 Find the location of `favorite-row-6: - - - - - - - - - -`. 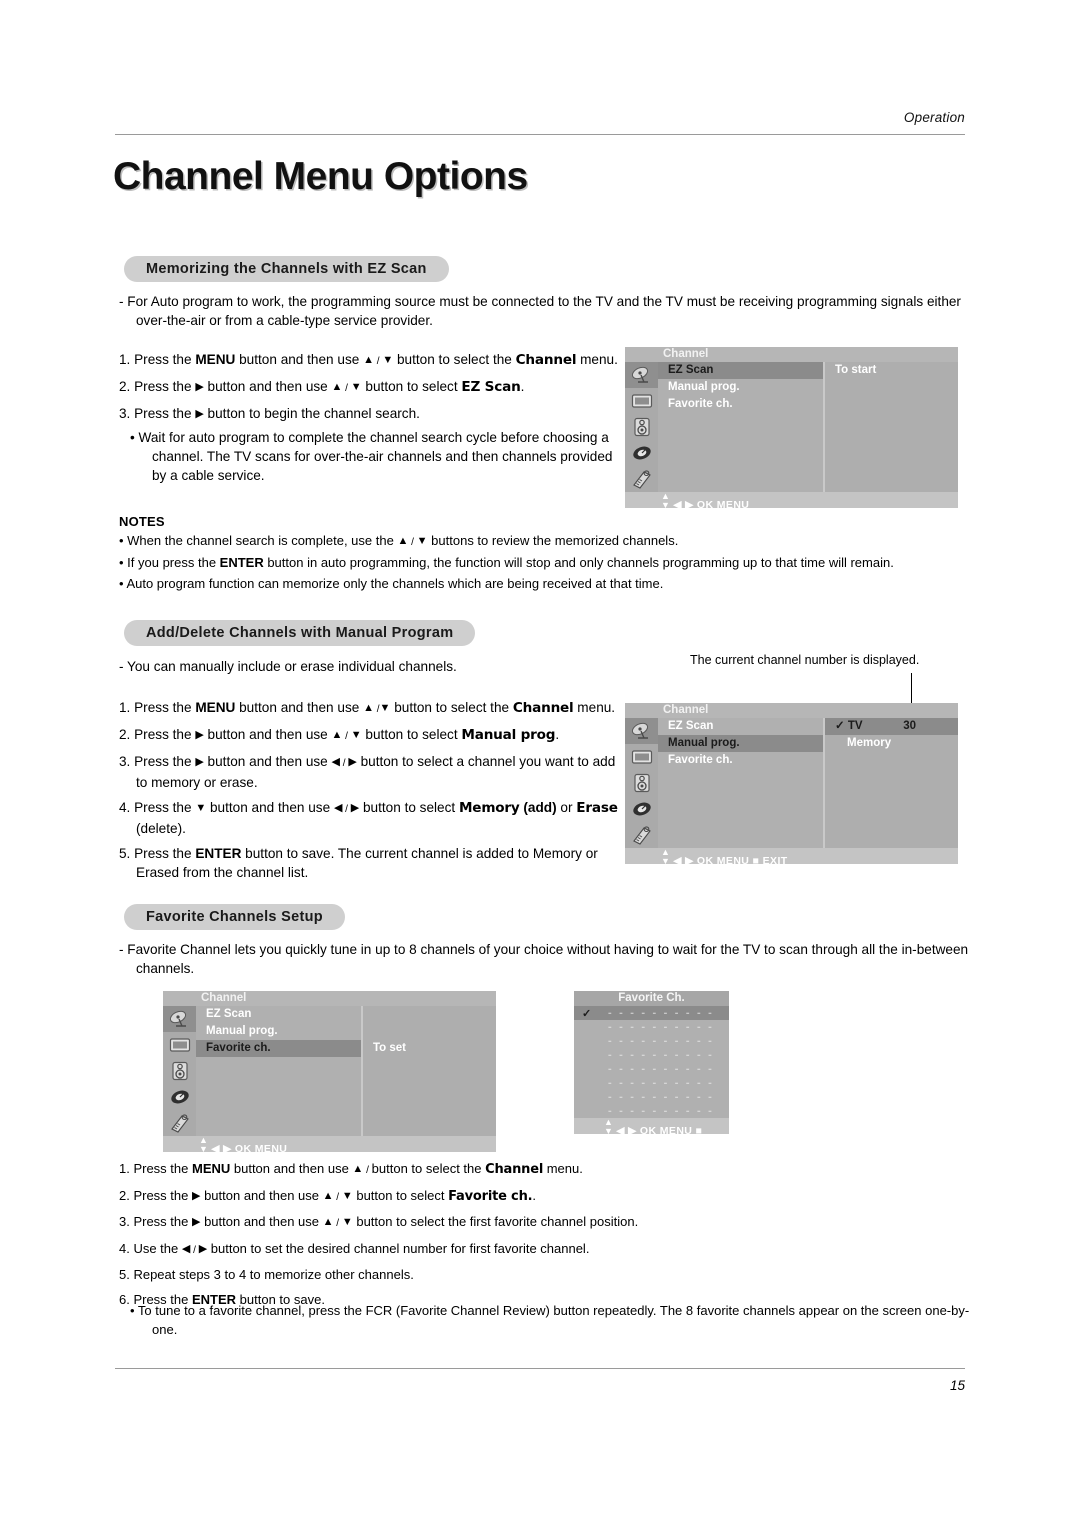

favorite-row-6: - - - - - - - - - - is located at coordinates (651, 1083).